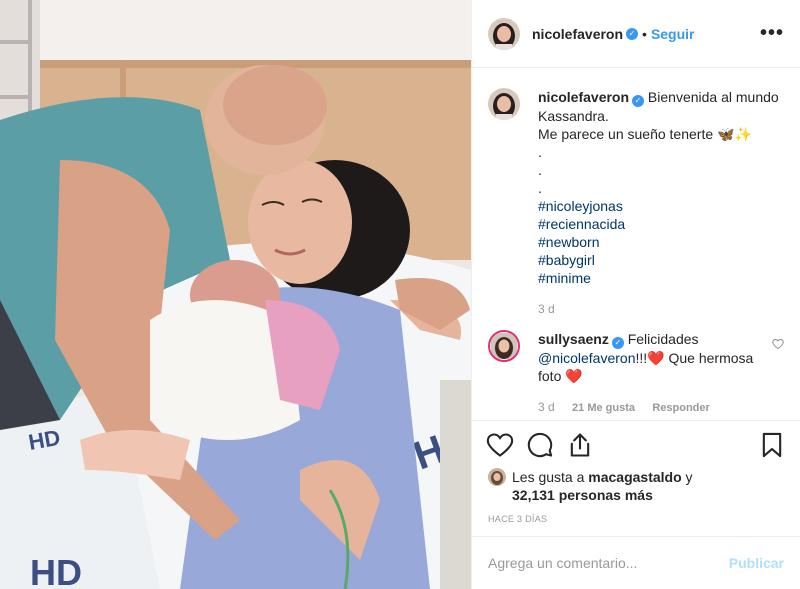 The image size is (800, 589). Describe the element at coordinates (580, 445) in the screenshot. I see `share-icon` at that location.